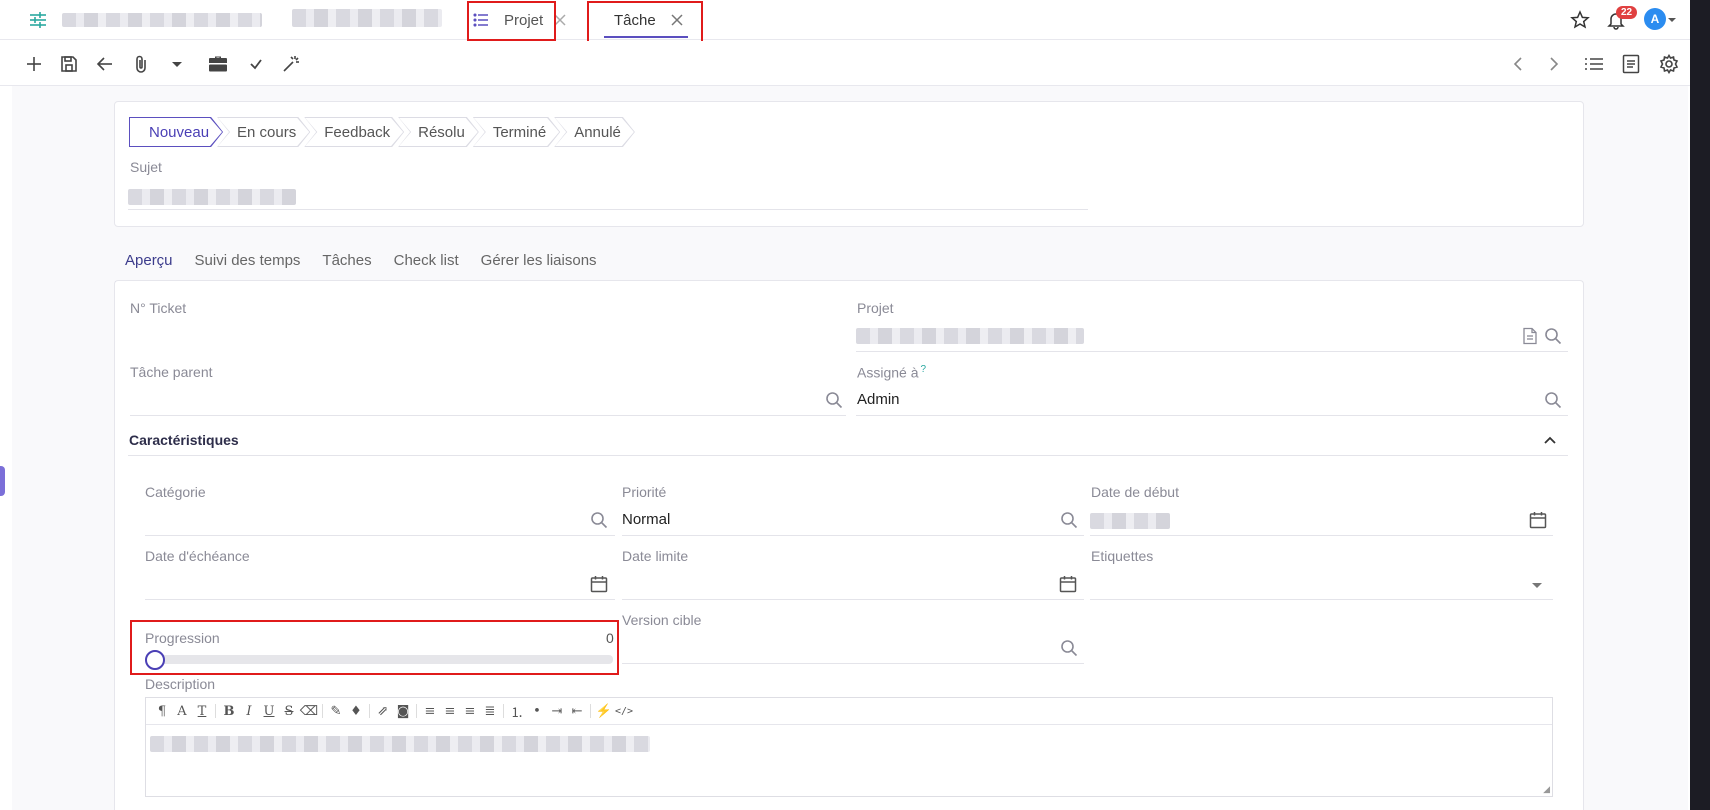 The image size is (1710, 810). Describe the element at coordinates (218, 64) in the screenshot. I see `briefcase-icon` at that location.